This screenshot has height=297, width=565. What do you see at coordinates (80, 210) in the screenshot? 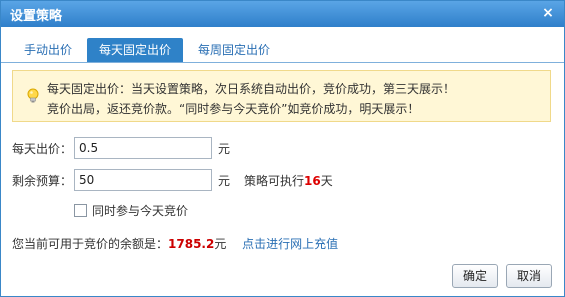
I see `join-today-checkbox` at bounding box center [80, 210].